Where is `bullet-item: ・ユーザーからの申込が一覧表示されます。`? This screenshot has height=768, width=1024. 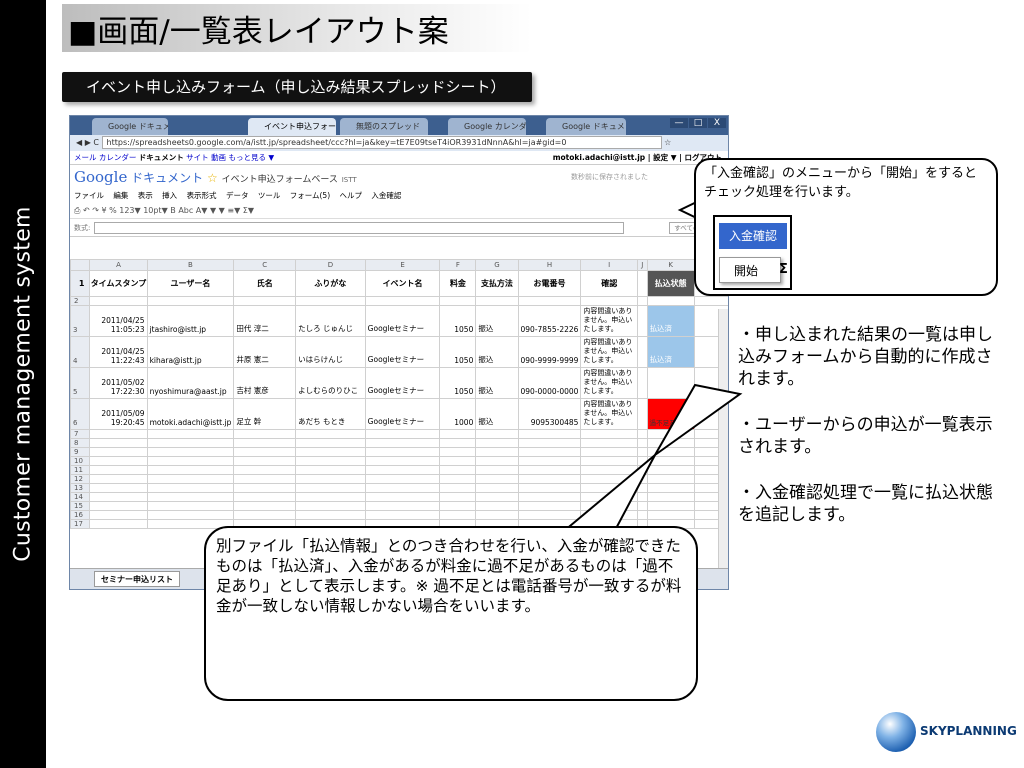 bullet-item: ・ユーザーからの申込が一覧表示されます。 is located at coordinates (865, 436).